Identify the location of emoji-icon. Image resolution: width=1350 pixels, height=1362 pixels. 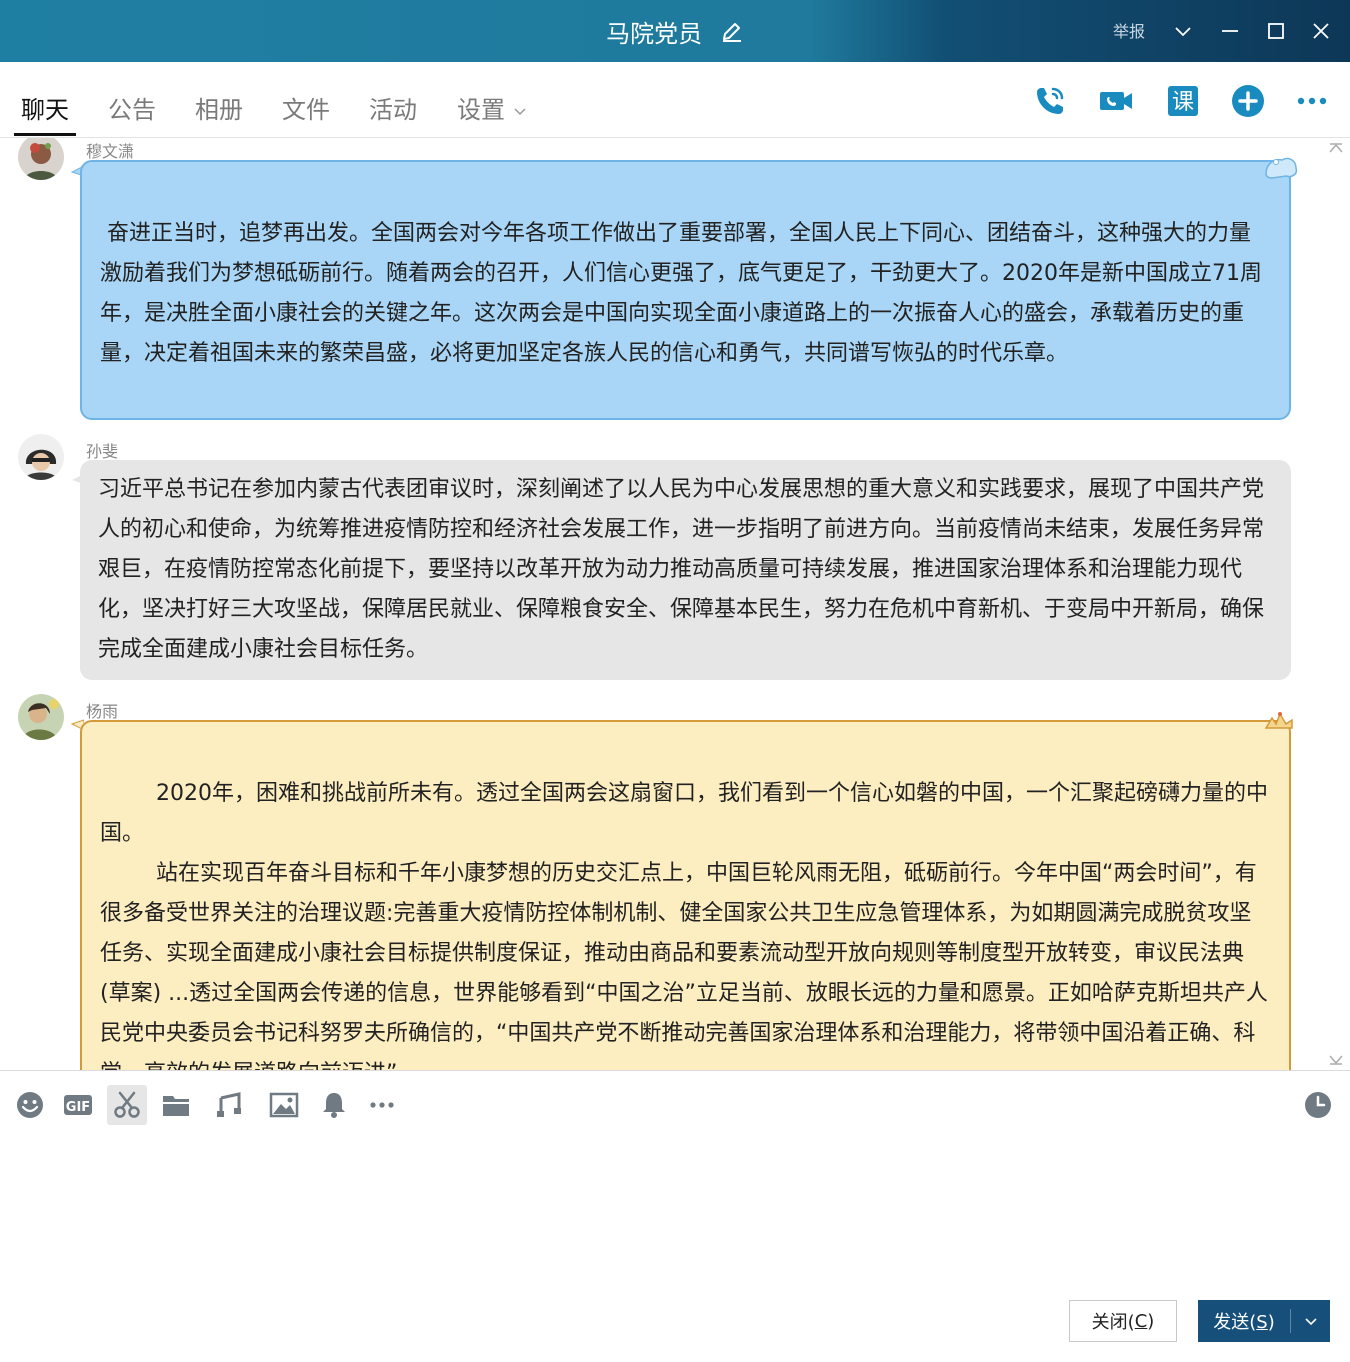
(30, 1105).